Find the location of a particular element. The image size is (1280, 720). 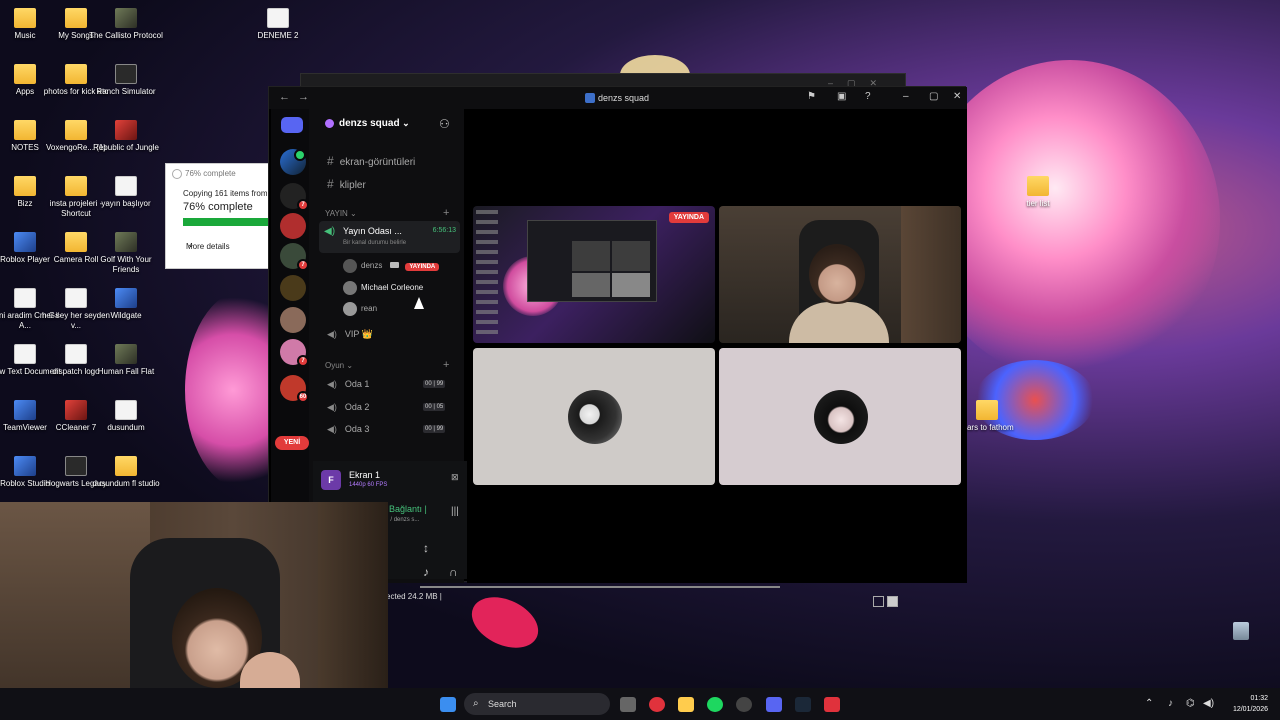

desktop-icon-republic: Republic of Jungle is located at coordinates (126, 136).